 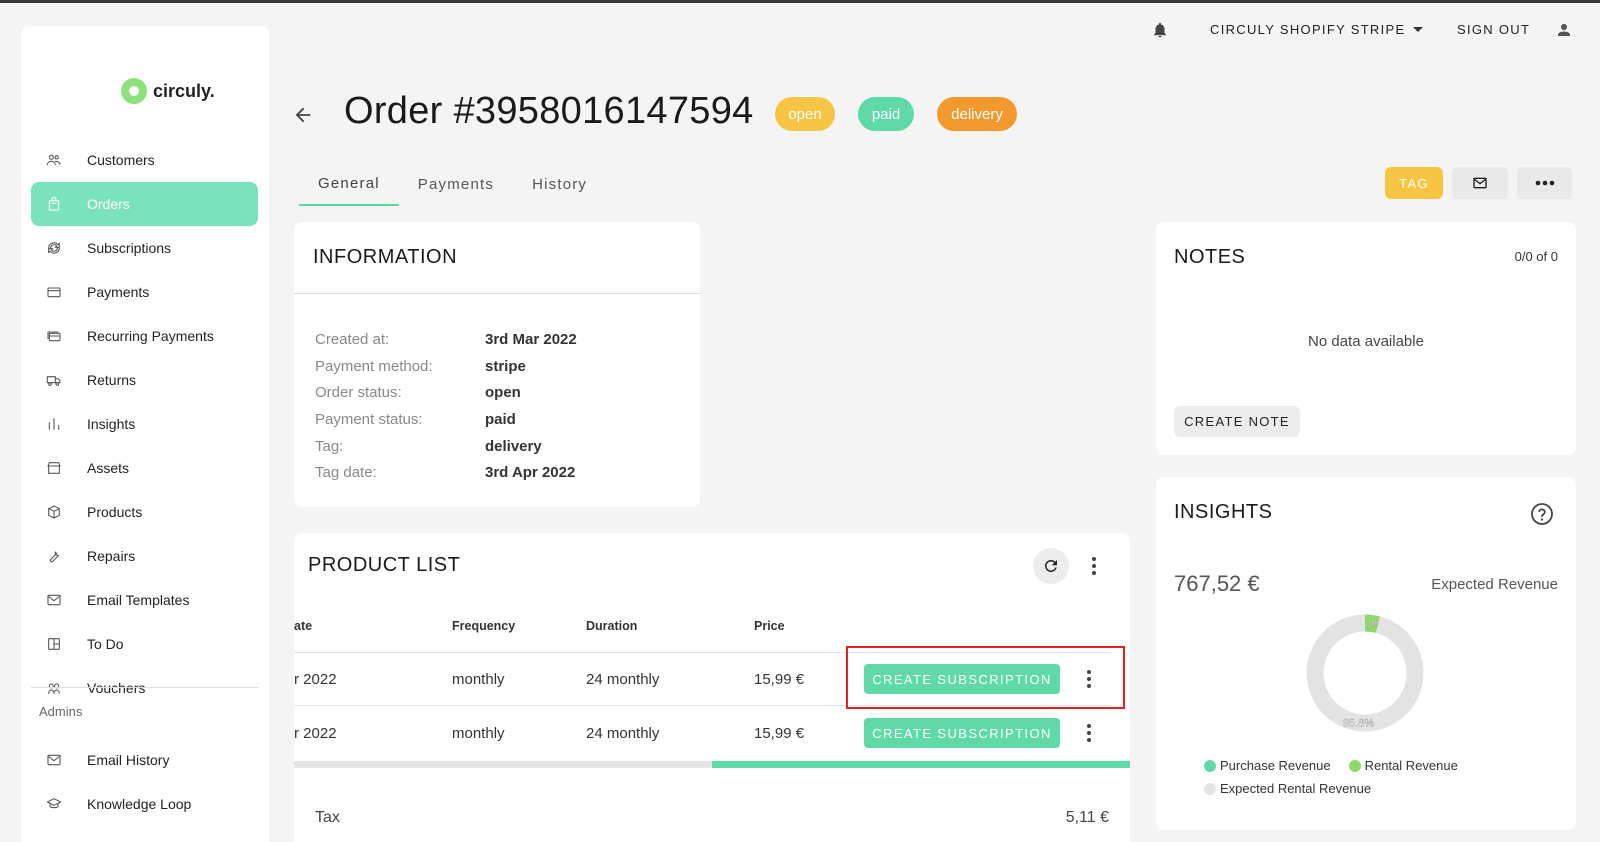 What do you see at coordinates (1564, 30) in the screenshot?
I see `user-icon` at bounding box center [1564, 30].